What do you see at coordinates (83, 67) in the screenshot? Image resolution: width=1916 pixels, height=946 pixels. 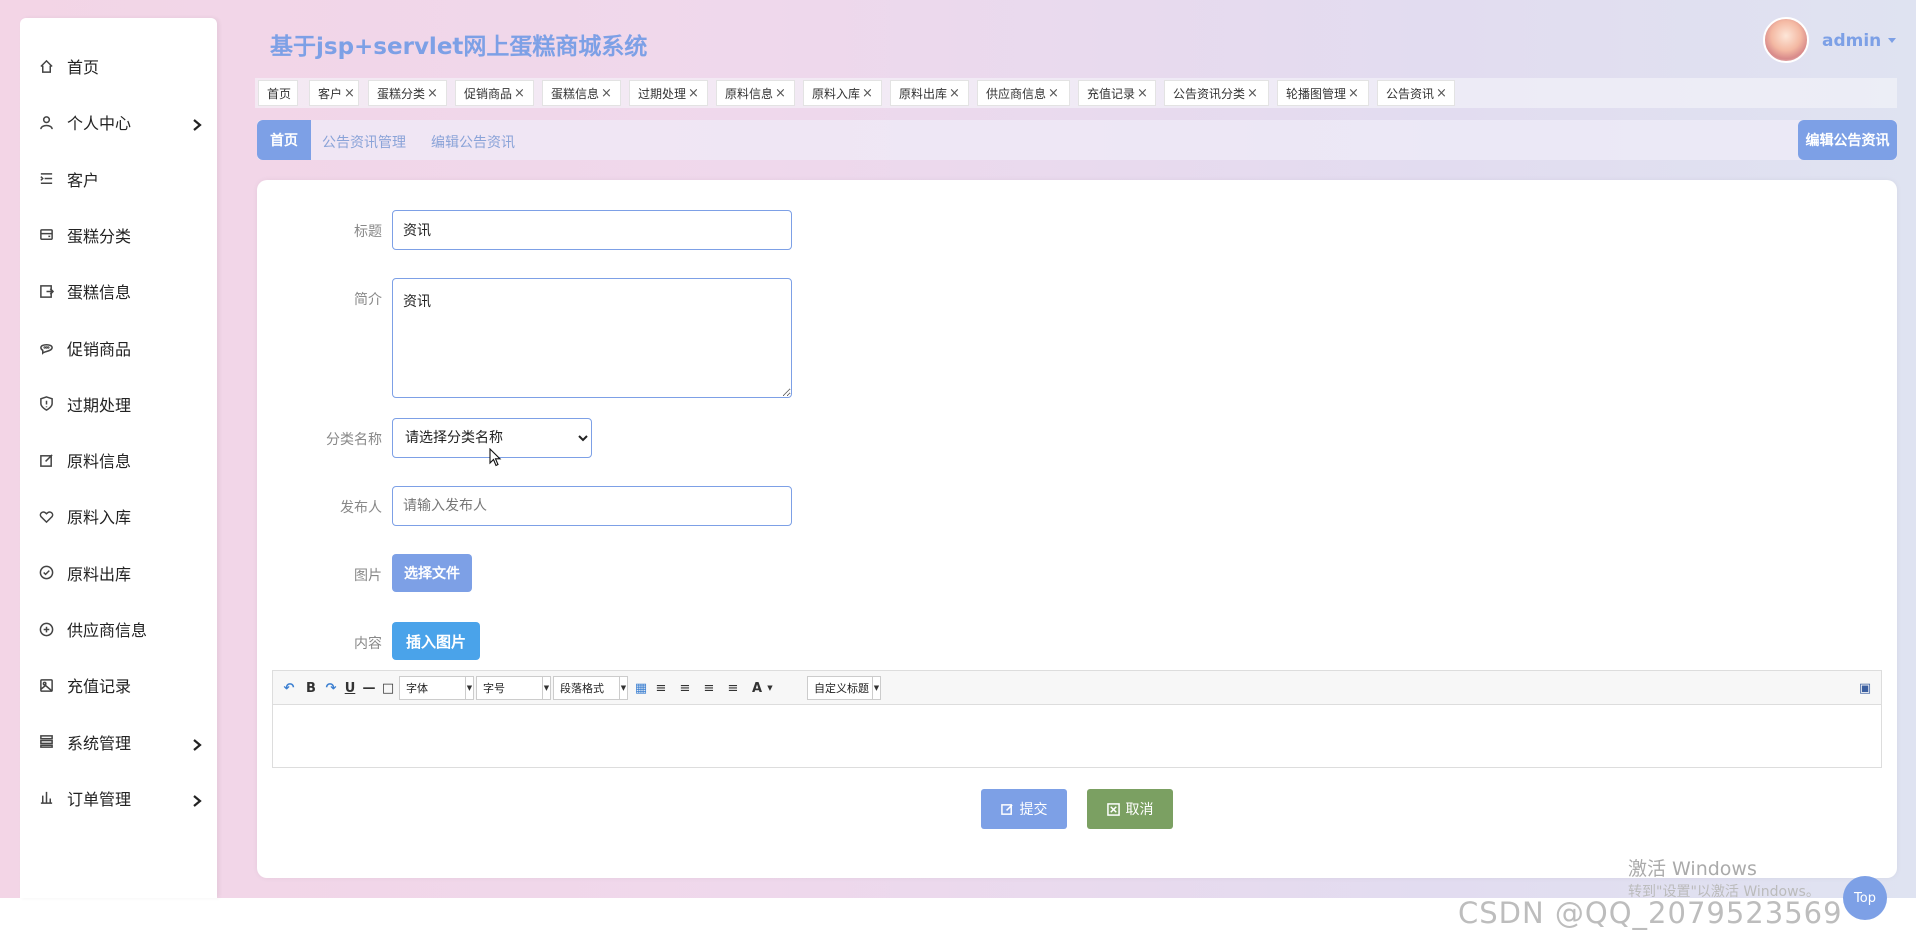 I see `sidebar-item-label: 首页` at bounding box center [83, 67].